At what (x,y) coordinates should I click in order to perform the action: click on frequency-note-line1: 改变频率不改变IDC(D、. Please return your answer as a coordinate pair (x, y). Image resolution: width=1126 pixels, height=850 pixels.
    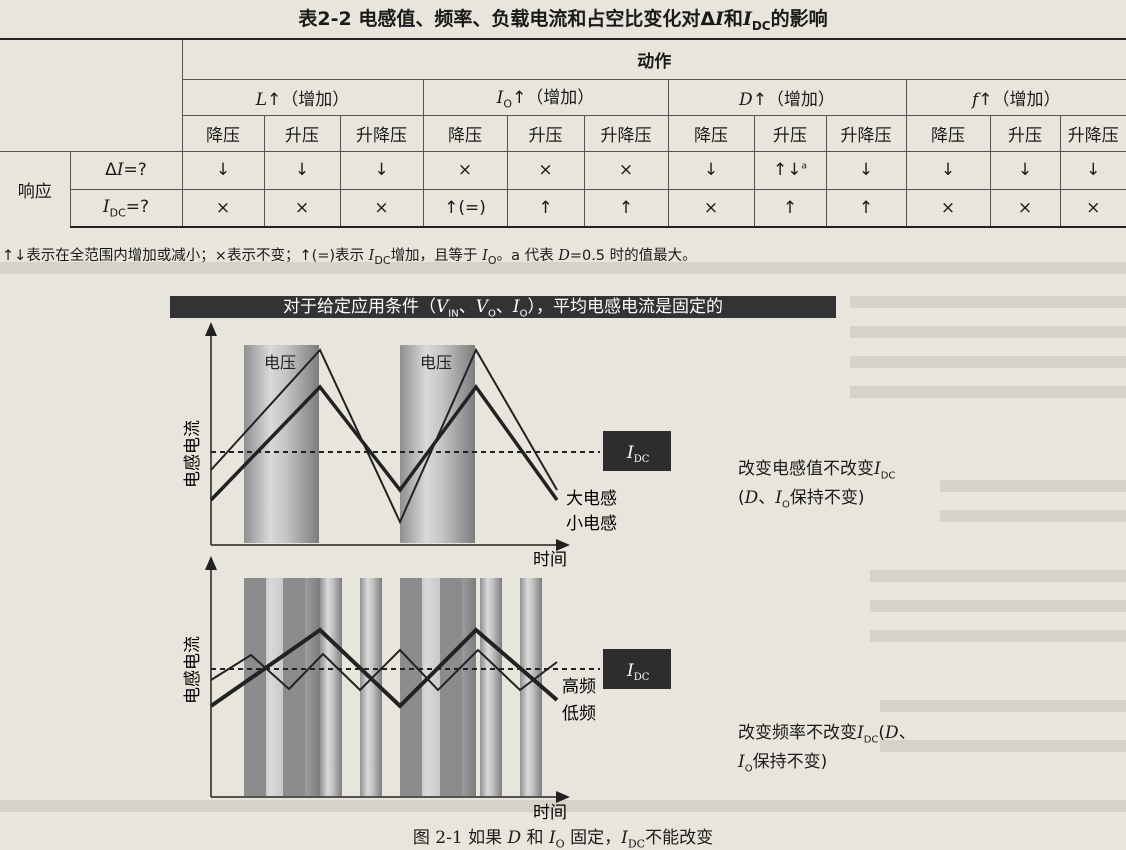
    Looking at the image, I should click on (827, 736).